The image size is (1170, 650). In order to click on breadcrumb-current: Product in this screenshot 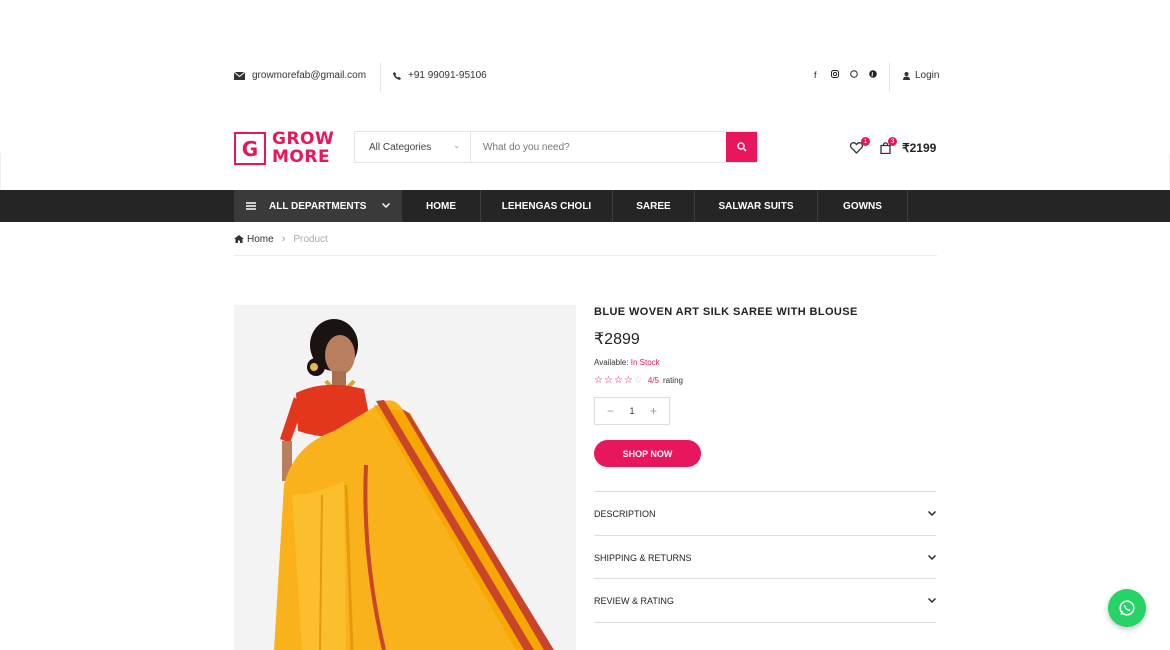, I will do `click(310, 239)`.